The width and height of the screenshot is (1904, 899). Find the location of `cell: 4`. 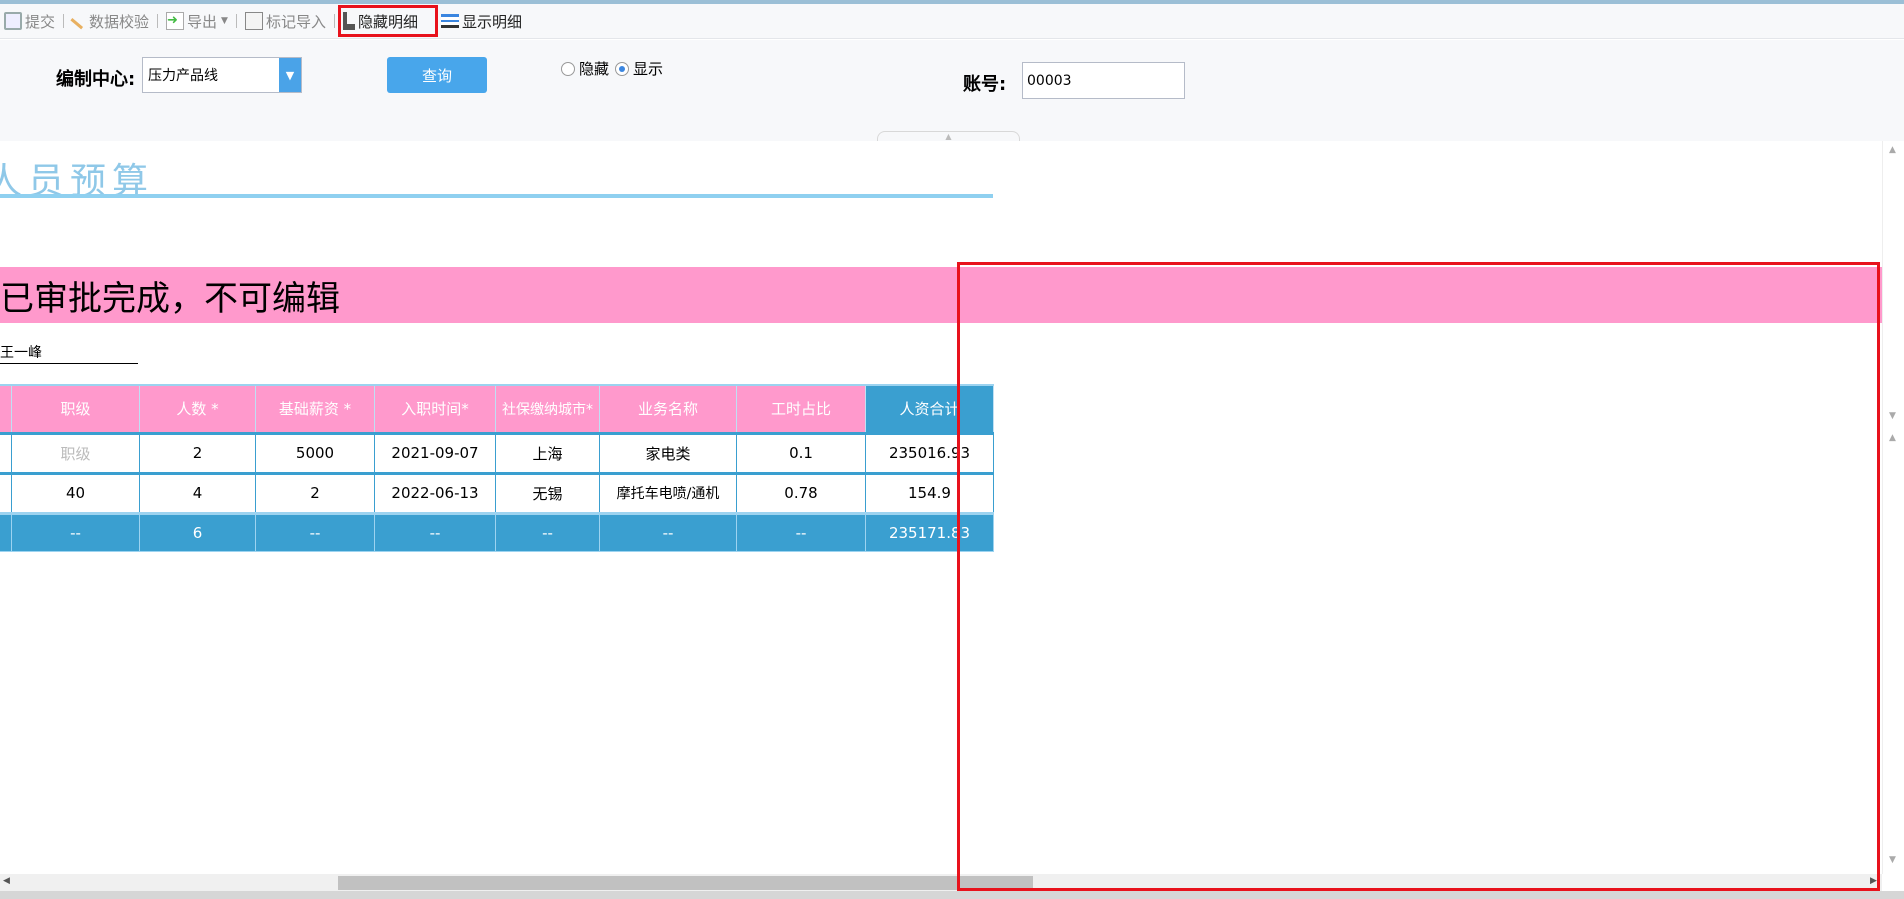

cell: 4 is located at coordinates (197, 492).